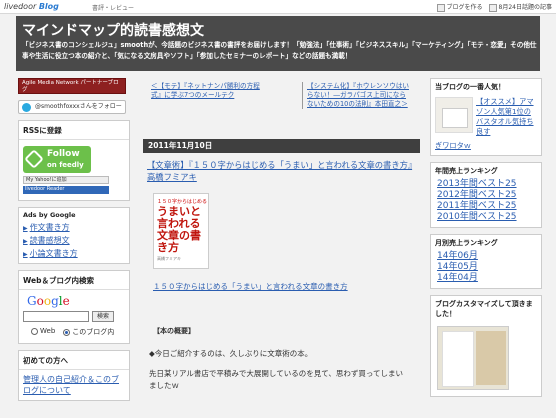 The width and height of the screenshot is (556, 418). Describe the element at coordinates (71, 385) in the screenshot. I see `about-link: 管理人の自己紹介＆このブログについて` at that location.